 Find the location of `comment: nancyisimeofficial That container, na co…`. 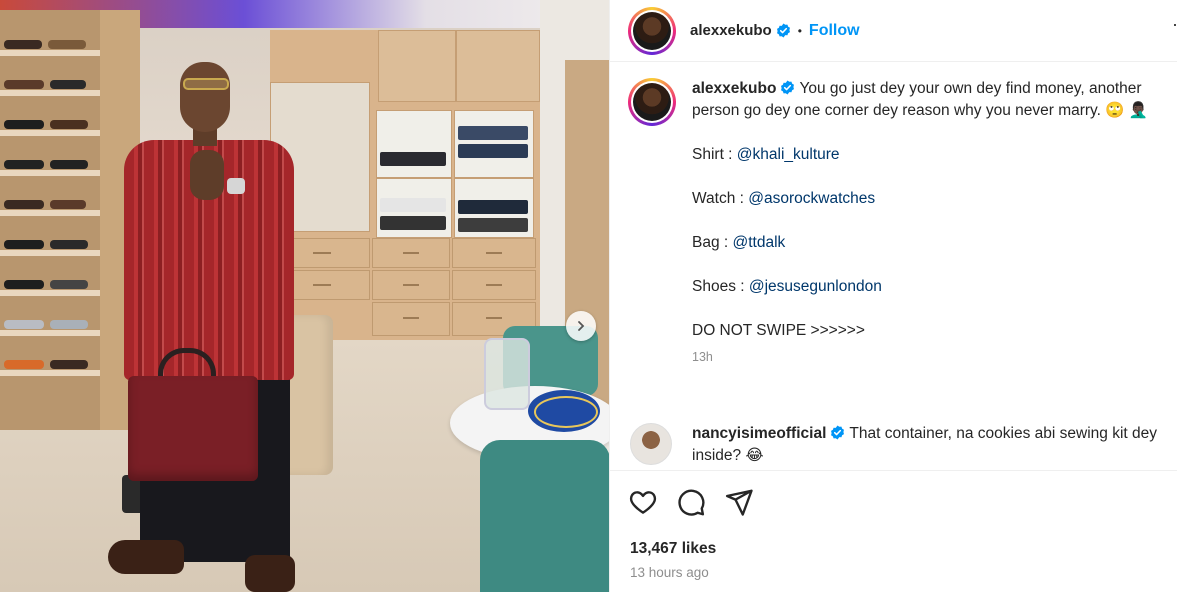

comment: nancyisimeofficial That container, na co… is located at coordinates (900, 445).